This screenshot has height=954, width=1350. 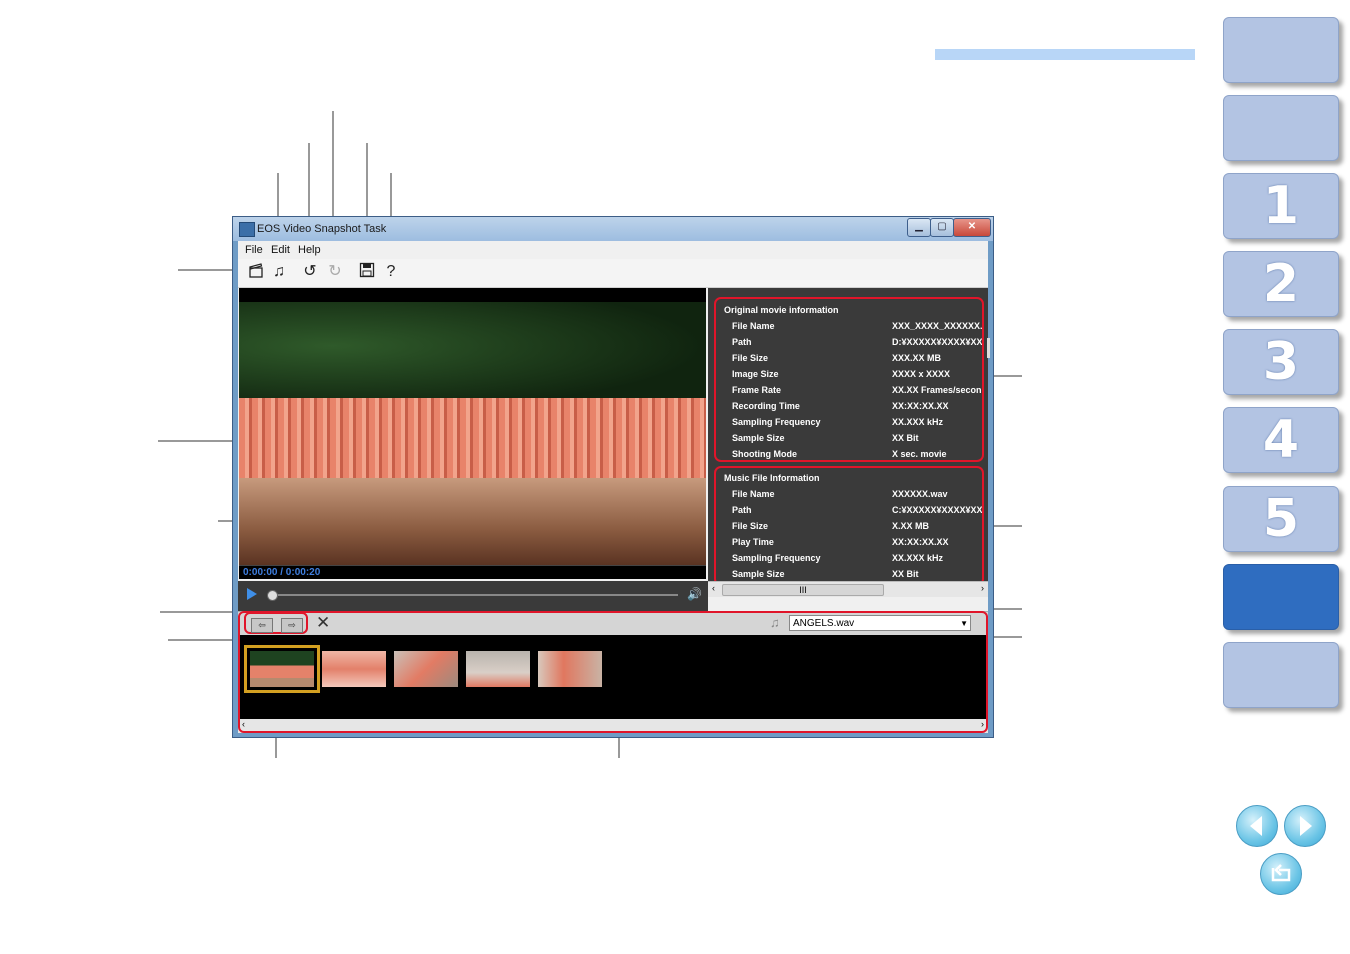 I want to click on menu-file: File, so click(x=254, y=250).